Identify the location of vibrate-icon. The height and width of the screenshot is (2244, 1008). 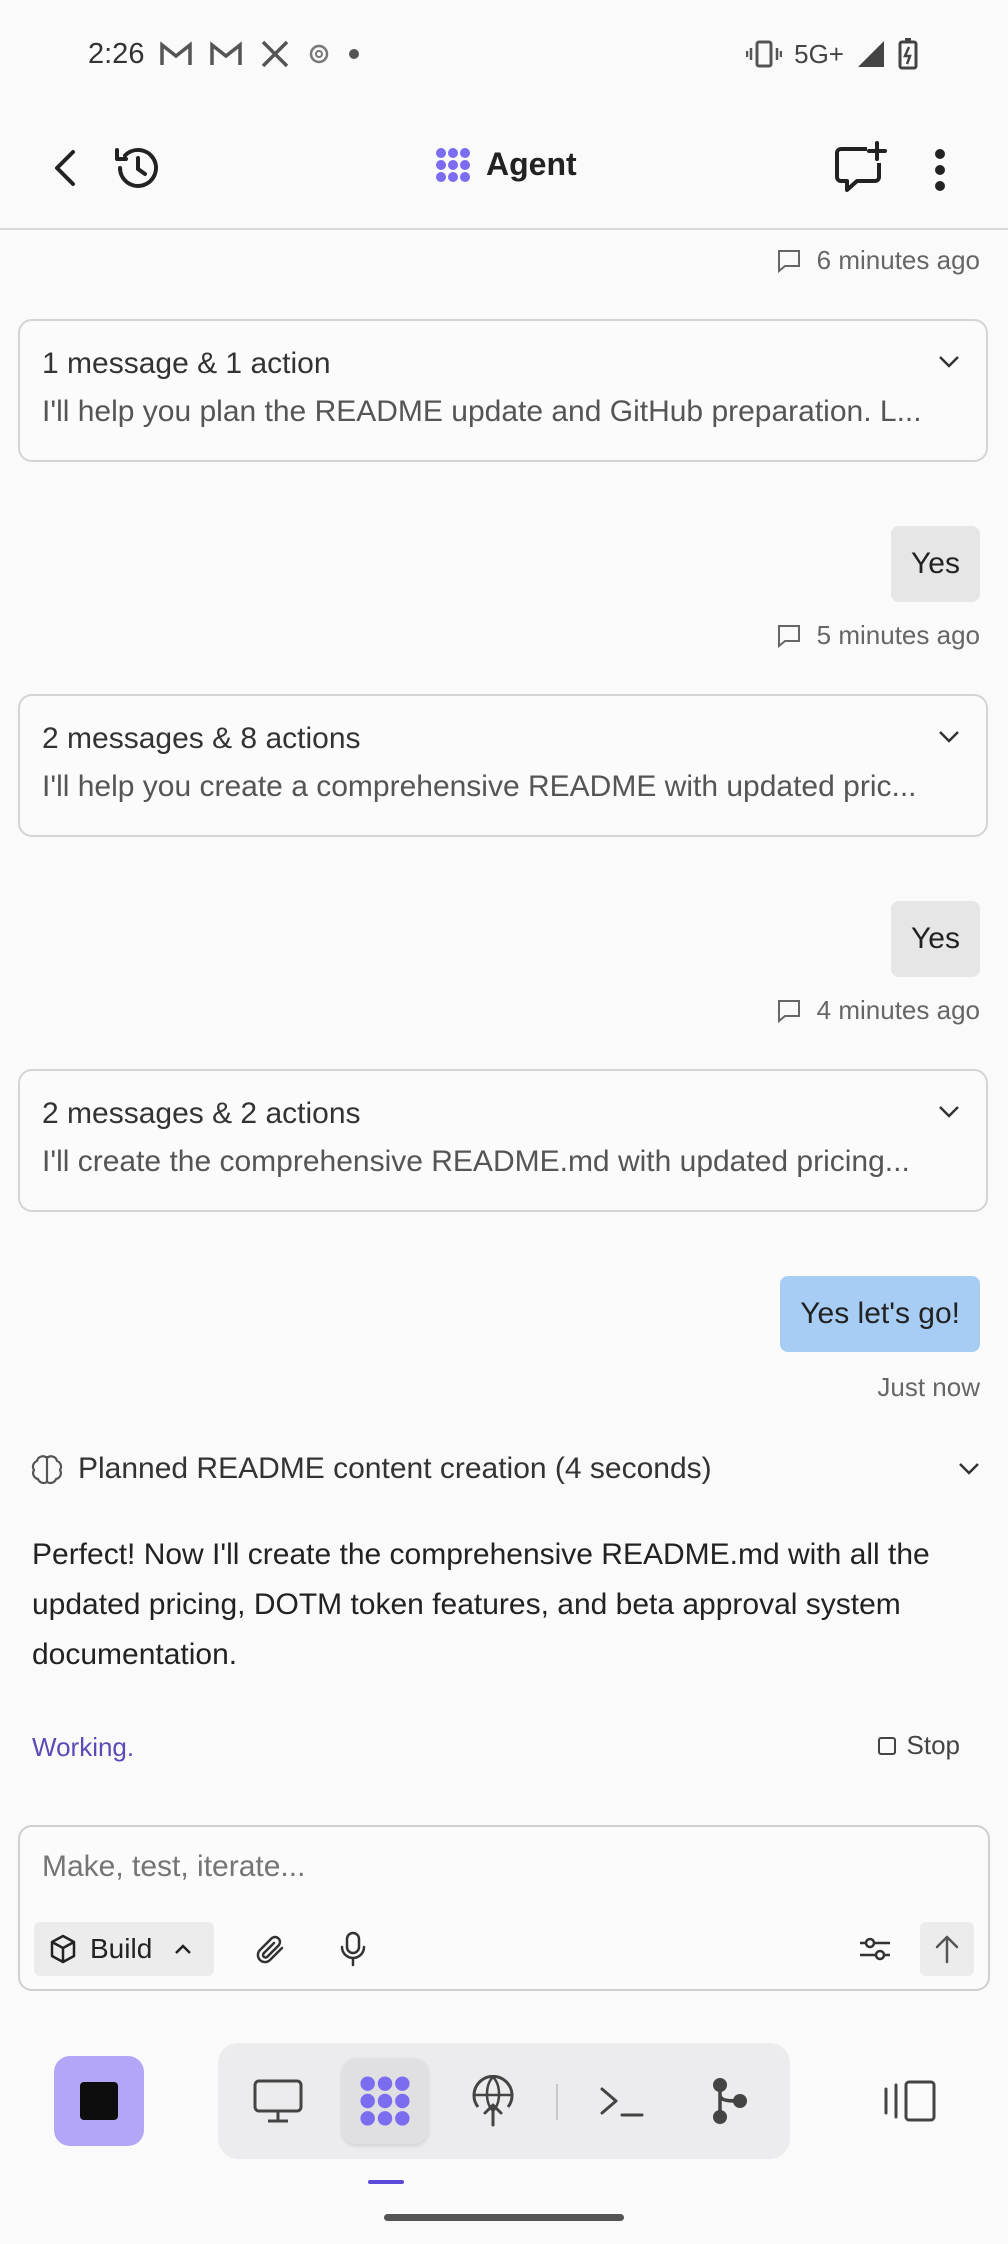
(764, 54).